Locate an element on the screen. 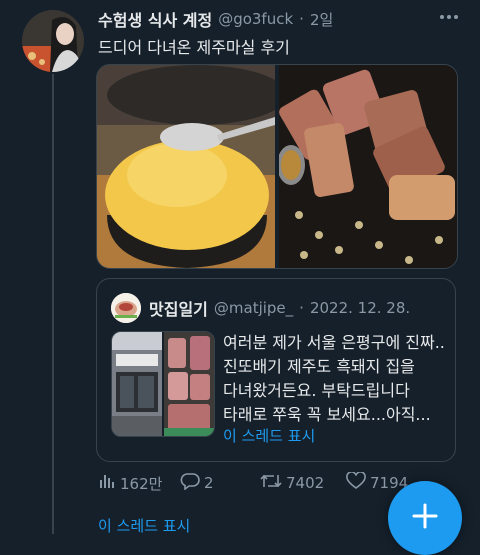 The image size is (480, 555). show-thread-link: 이 스레드 표시 is located at coordinates (144, 525).